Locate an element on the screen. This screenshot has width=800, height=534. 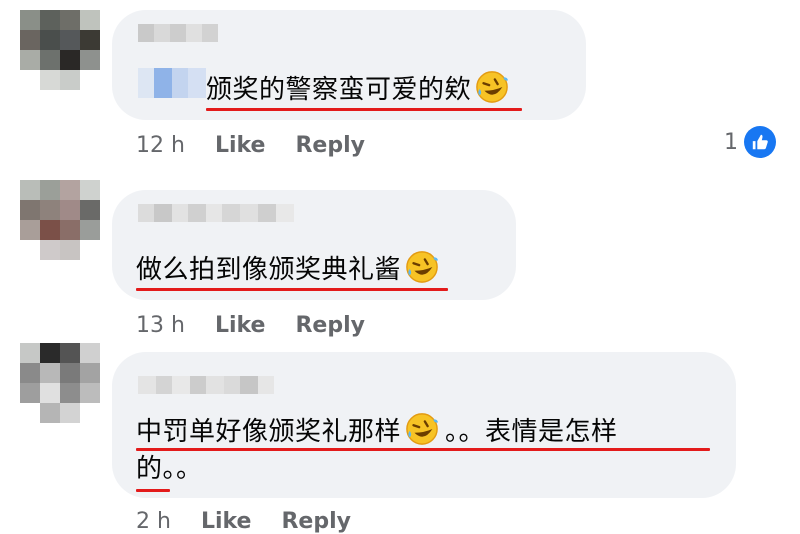
timestamp: 2 h is located at coordinates (153, 521).